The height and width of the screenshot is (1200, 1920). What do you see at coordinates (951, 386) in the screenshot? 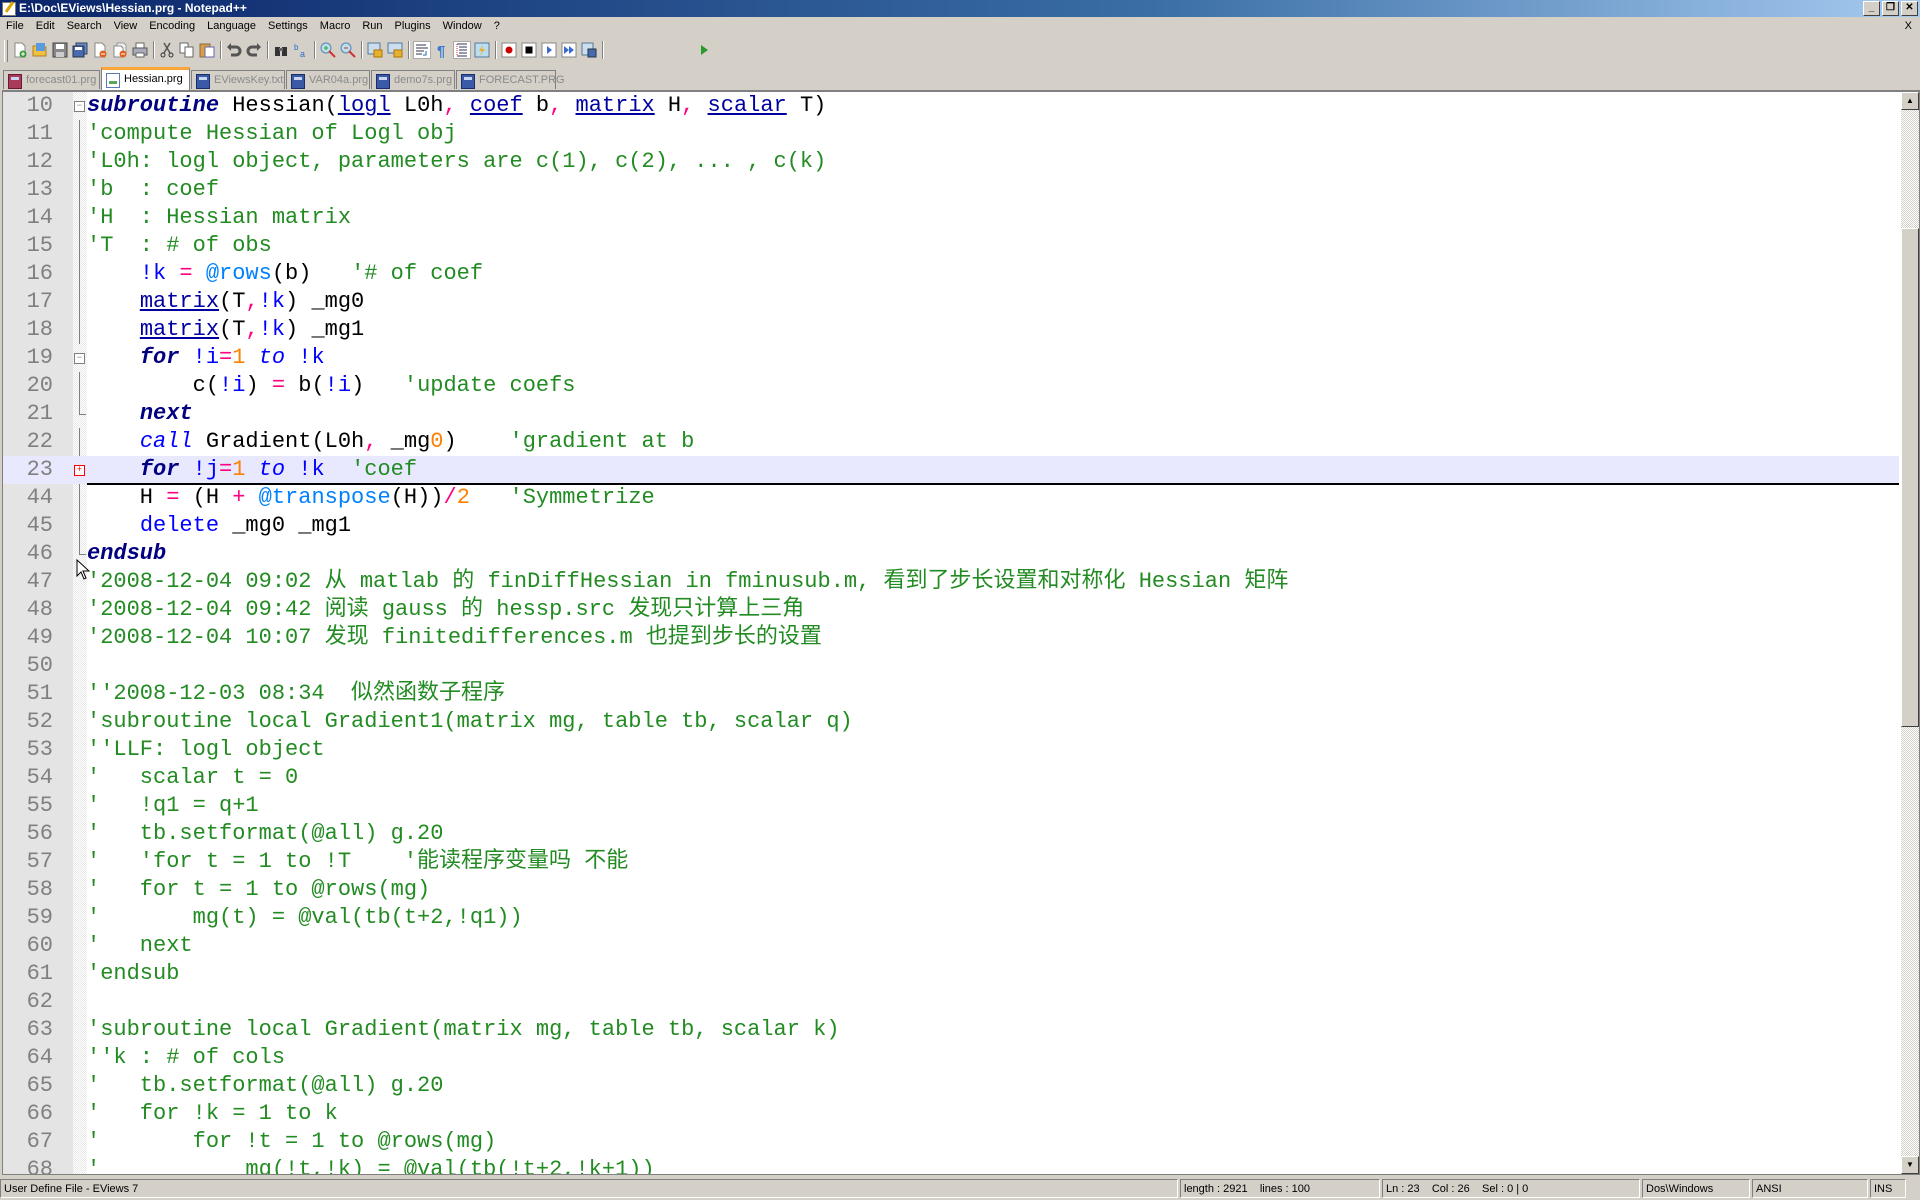
I see `code-line: 20 c(!i) = b(!i) 'update coefs` at bounding box center [951, 386].